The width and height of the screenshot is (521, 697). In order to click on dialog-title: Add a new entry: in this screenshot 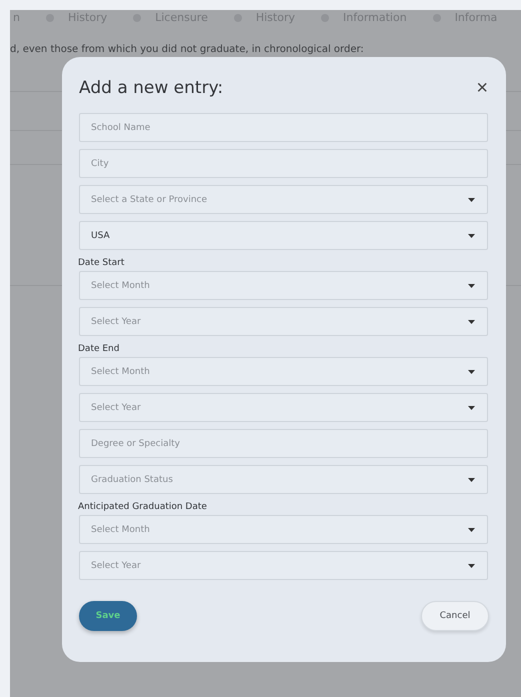, I will do `click(151, 88)`.